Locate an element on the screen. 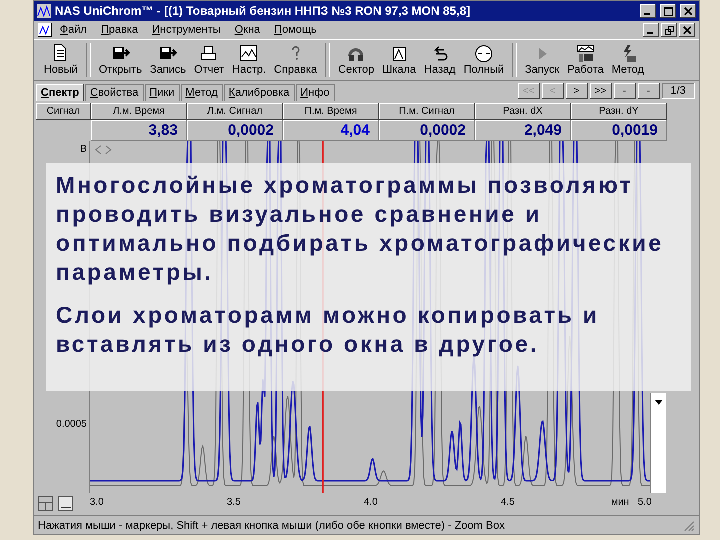 The height and width of the screenshot is (540, 720). toolbar-button: Сектор is located at coordinates (356, 60).